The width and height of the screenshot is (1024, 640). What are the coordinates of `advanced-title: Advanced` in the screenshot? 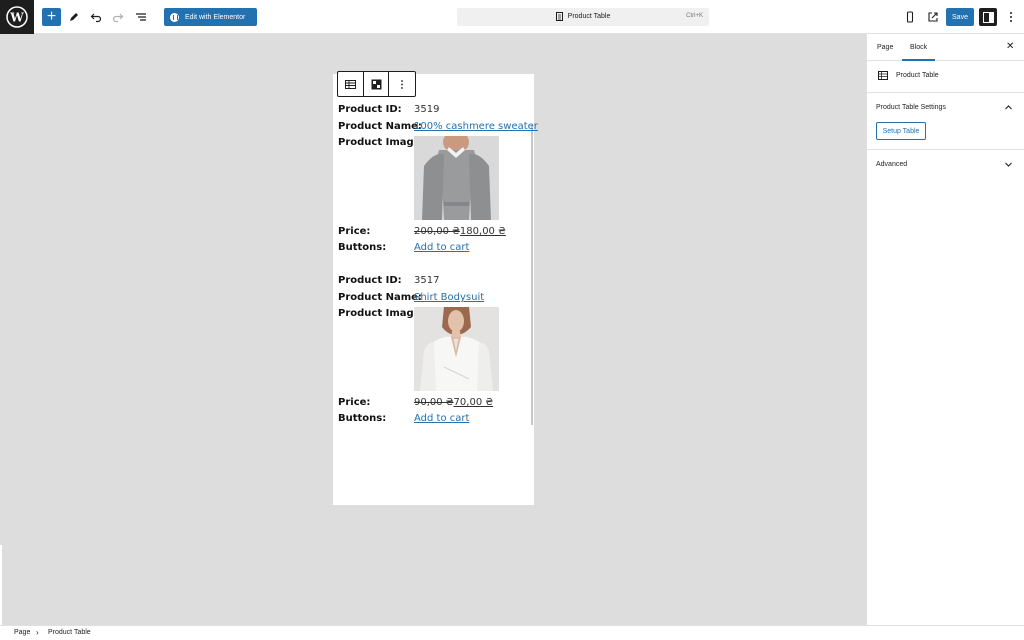 It's located at (892, 164).